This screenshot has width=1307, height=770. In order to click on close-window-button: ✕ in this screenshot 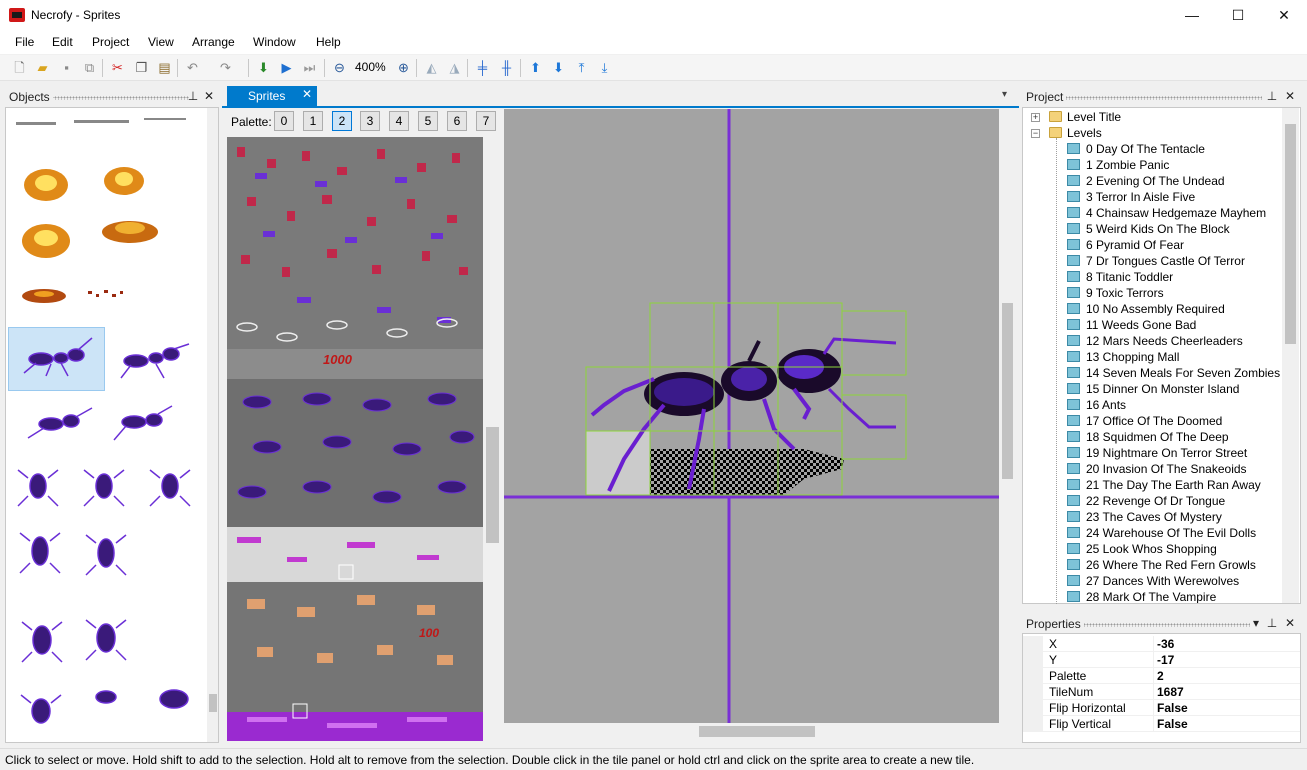, I will do `click(1284, 15)`.